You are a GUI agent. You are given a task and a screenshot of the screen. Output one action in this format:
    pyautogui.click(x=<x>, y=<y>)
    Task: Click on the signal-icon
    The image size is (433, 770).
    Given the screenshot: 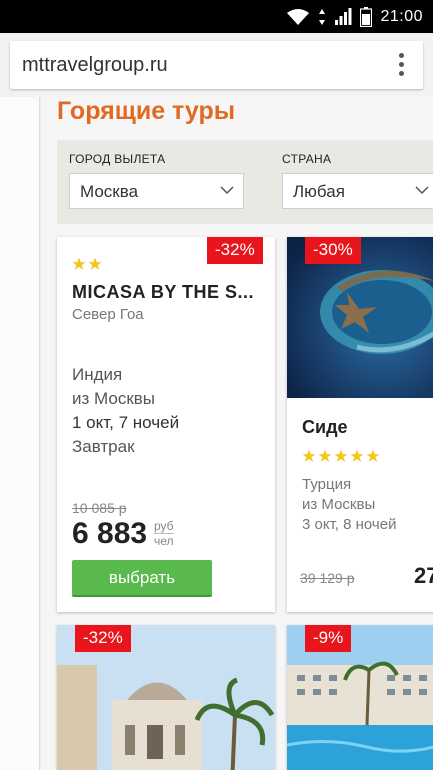 What is the action you would take?
    pyautogui.click(x=343, y=16)
    